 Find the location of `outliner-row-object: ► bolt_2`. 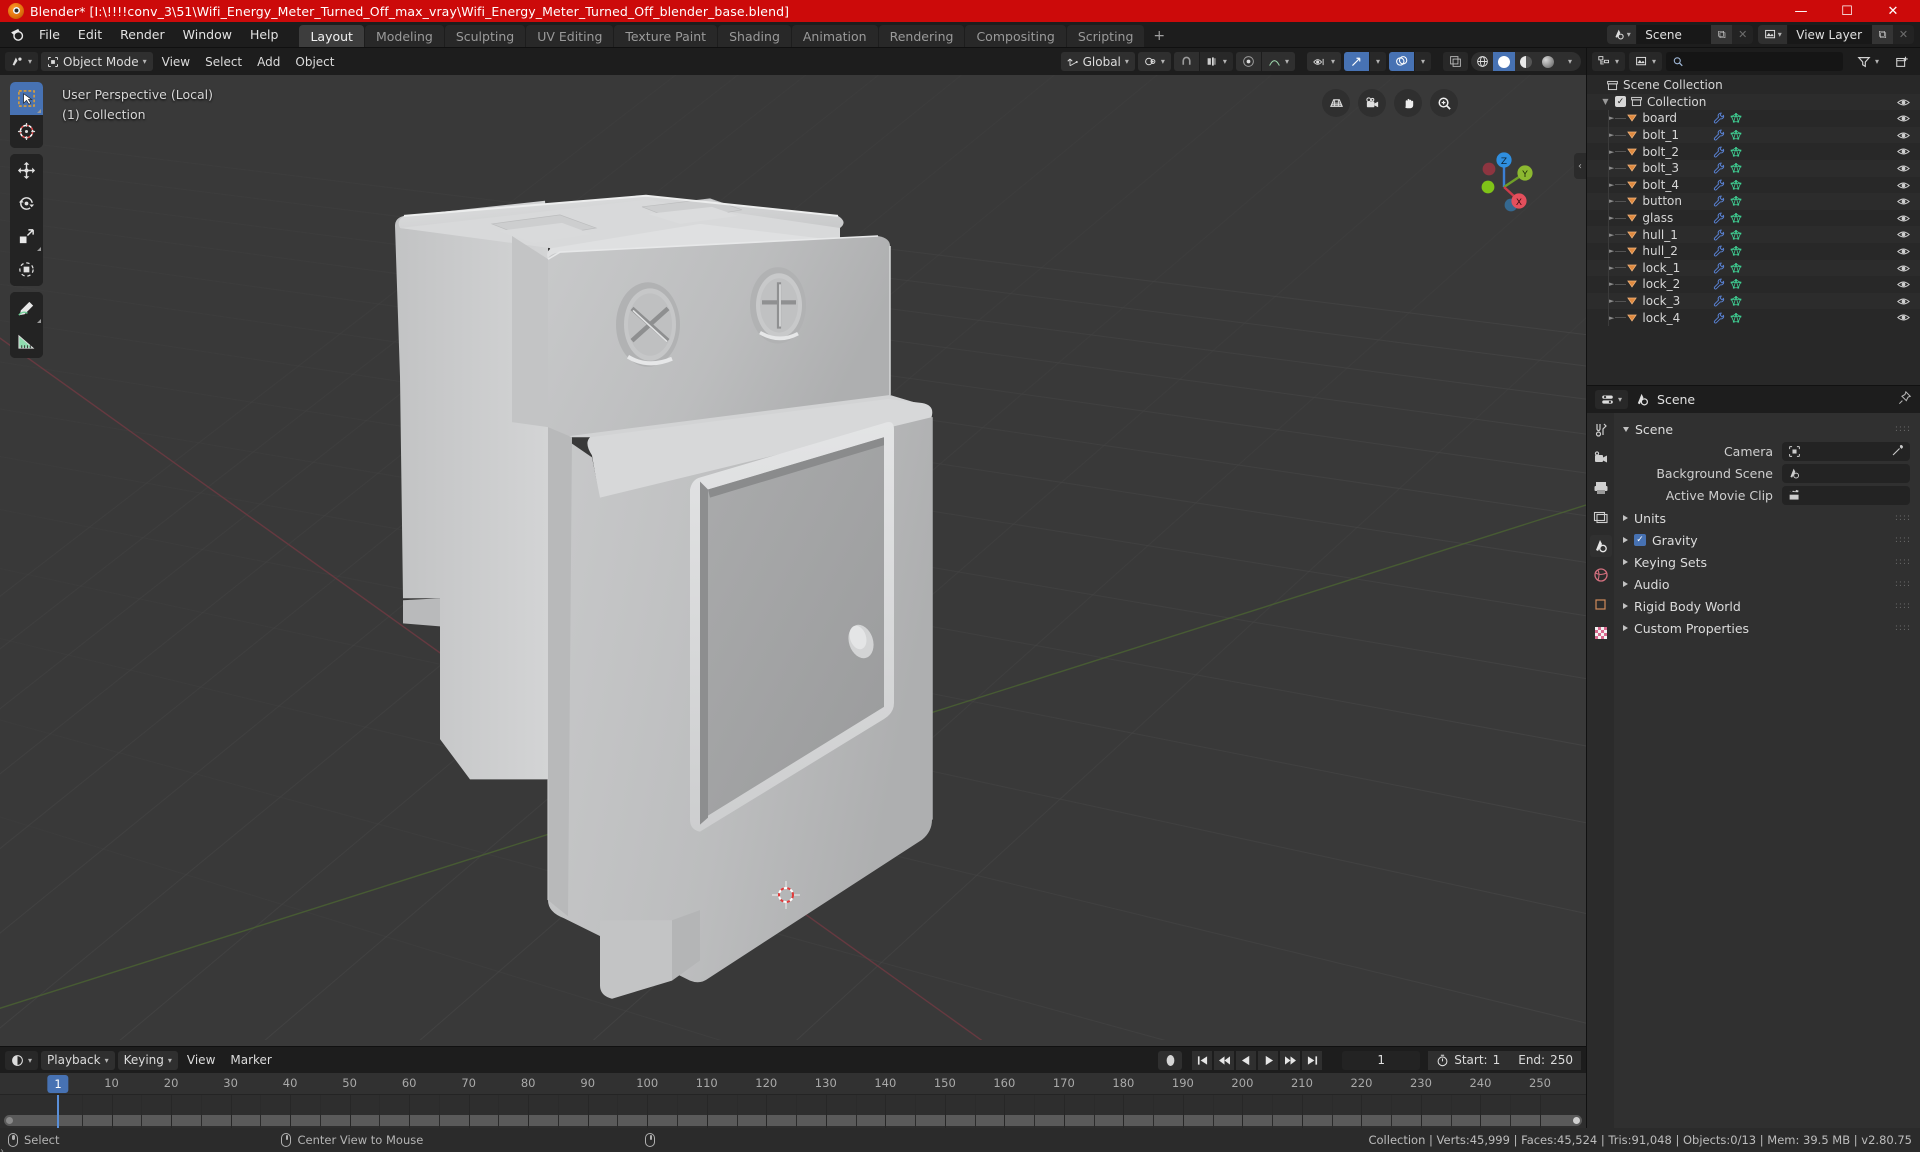

outliner-row-object: ► bolt_2 is located at coordinates (1753, 151).